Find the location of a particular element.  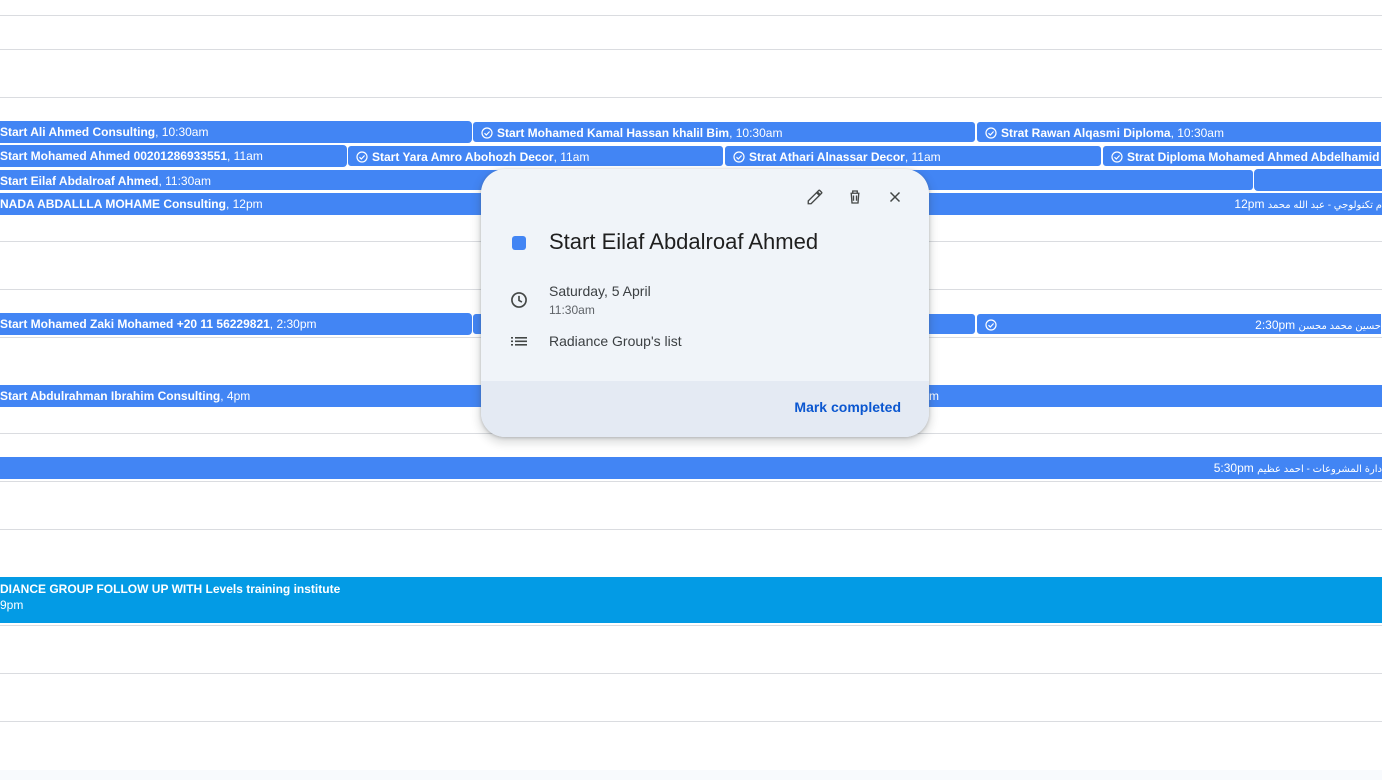

task-title: دارة المشروعات - احمد عظيم is located at coordinates (1319, 469).